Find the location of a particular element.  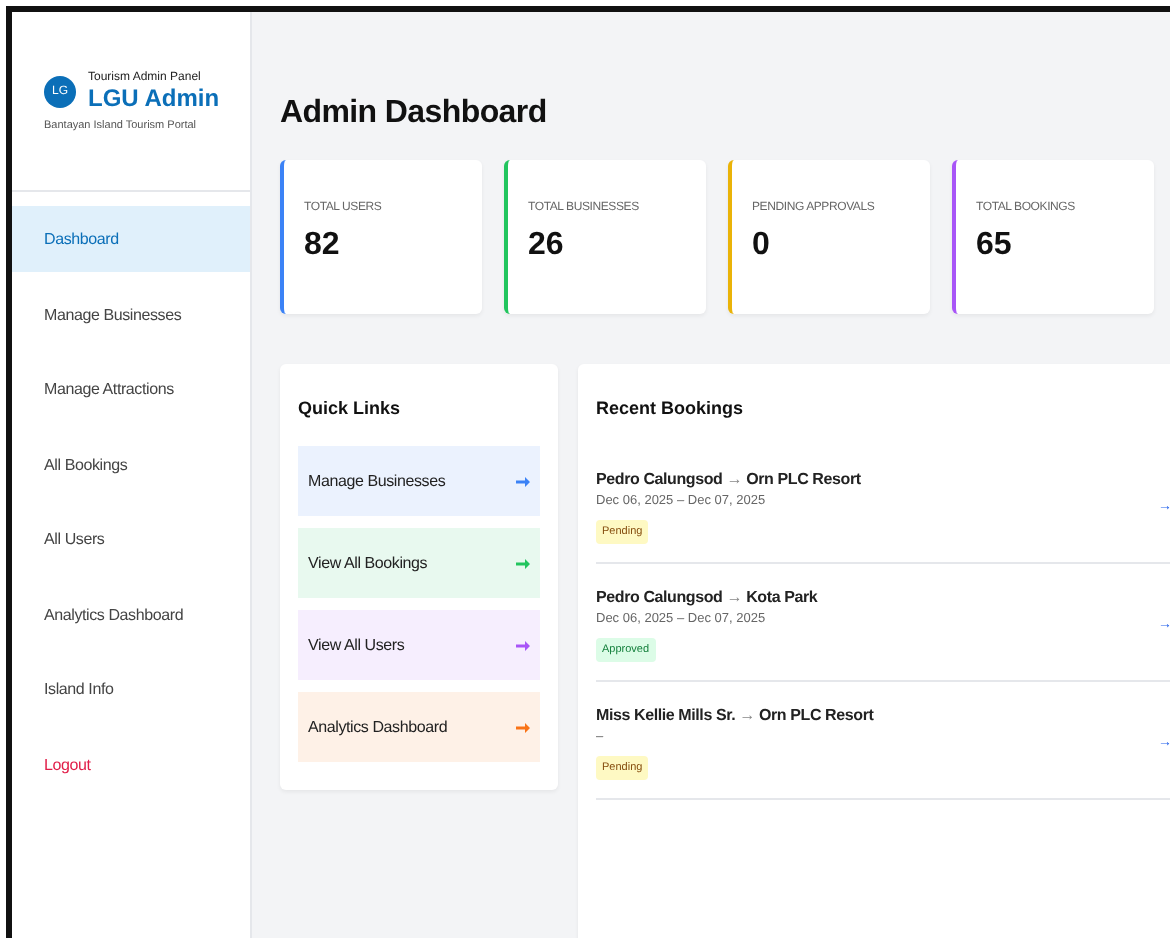

quick-link: Analytics Dashboard is located at coordinates (419, 727).